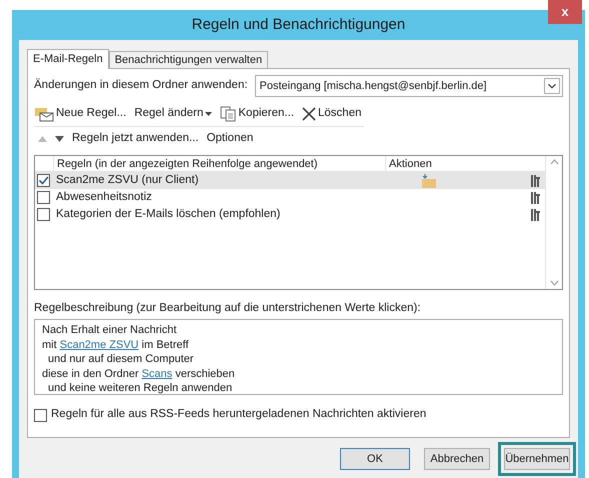 The width and height of the screenshot is (589, 478). Describe the element at coordinates (537, 459) in the screenshot. I see `dialog-button: Übernehmen` at that location.